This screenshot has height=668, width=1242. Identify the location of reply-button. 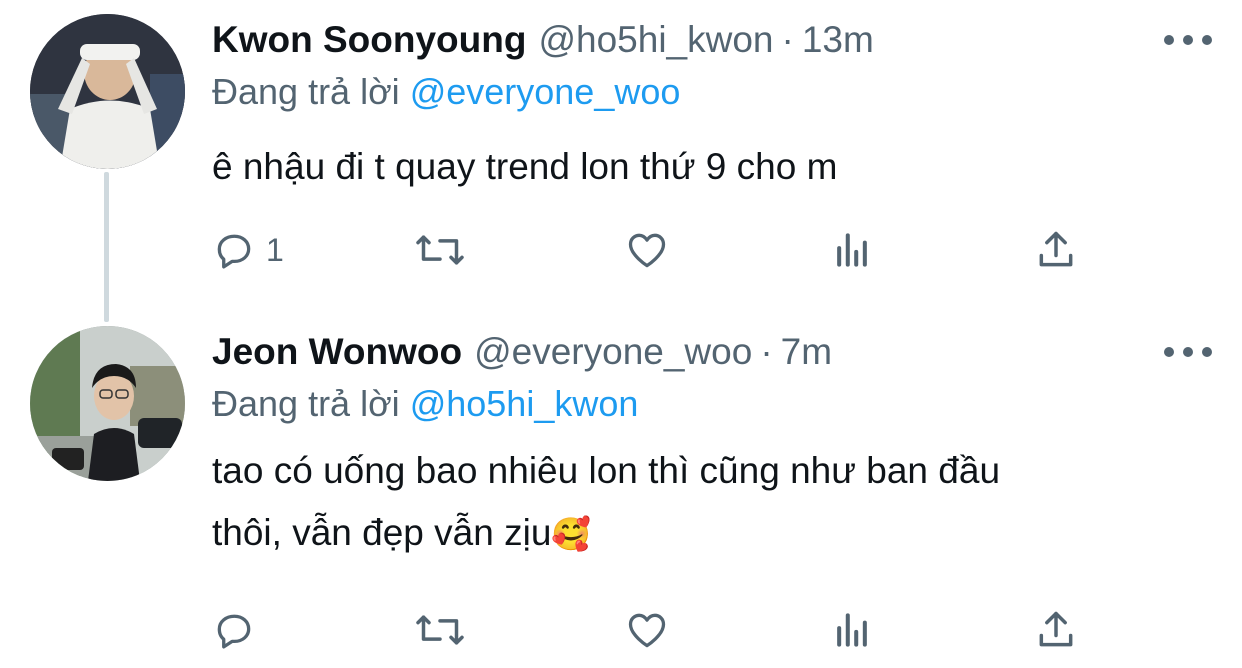
(239, 630).